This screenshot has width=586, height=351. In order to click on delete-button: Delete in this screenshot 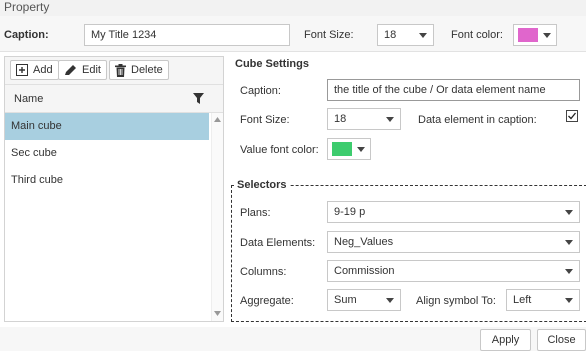, I will do `click(139, 70)`.